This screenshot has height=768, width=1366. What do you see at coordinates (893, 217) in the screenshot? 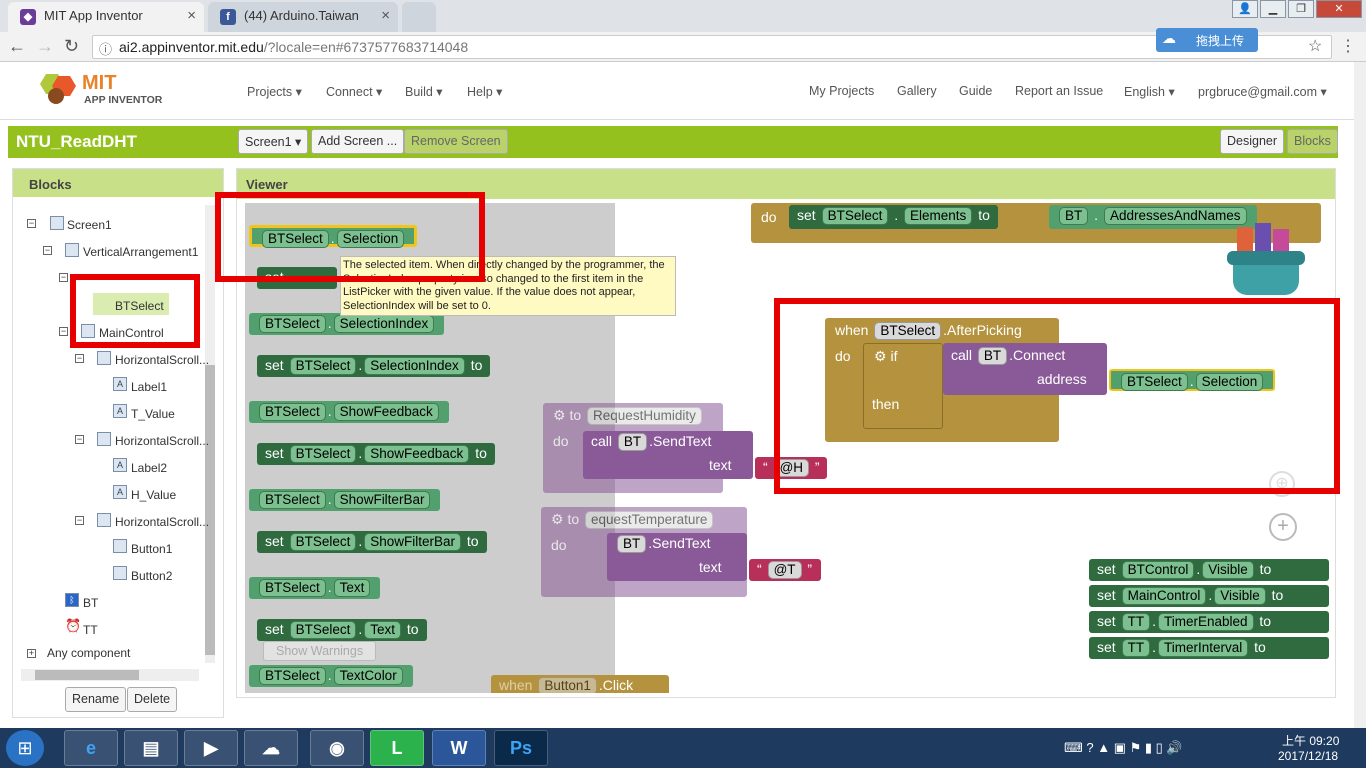
I see `set-btselect-elements-block: set BTSelect . Elements to` at bounding box center [893, 217].